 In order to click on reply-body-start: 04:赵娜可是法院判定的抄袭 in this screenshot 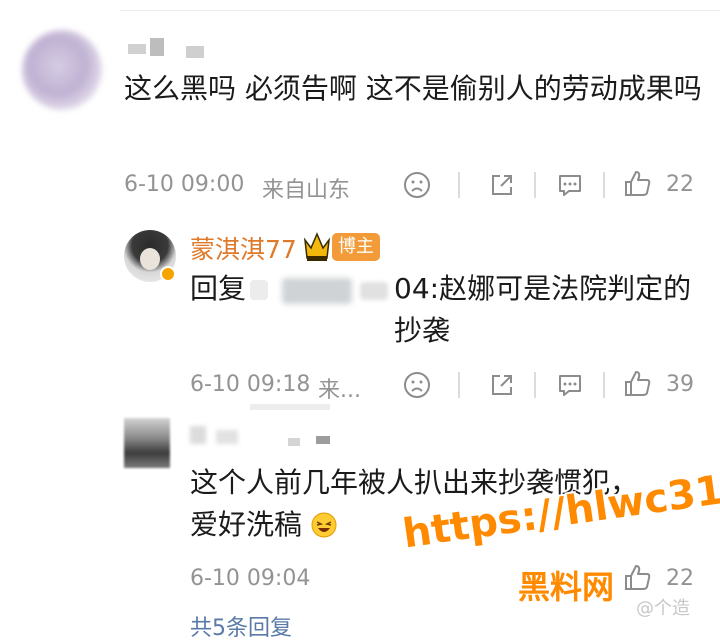, I will do `click(549, 310)`.